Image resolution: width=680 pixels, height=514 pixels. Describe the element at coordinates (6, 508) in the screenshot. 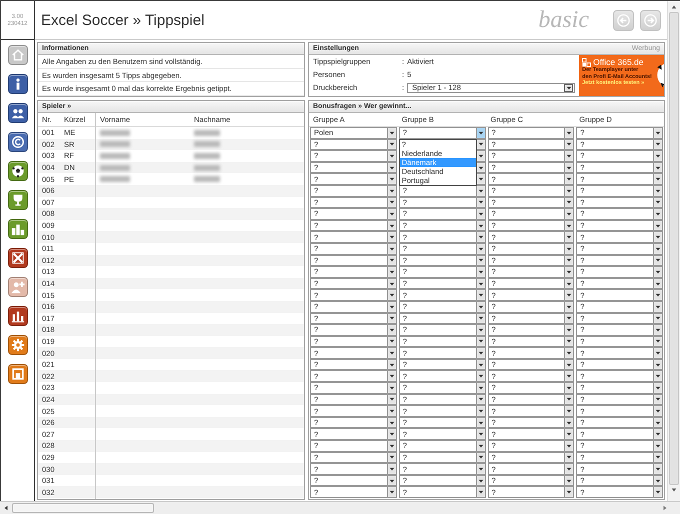

I see `scroll-left-icon` at that location.